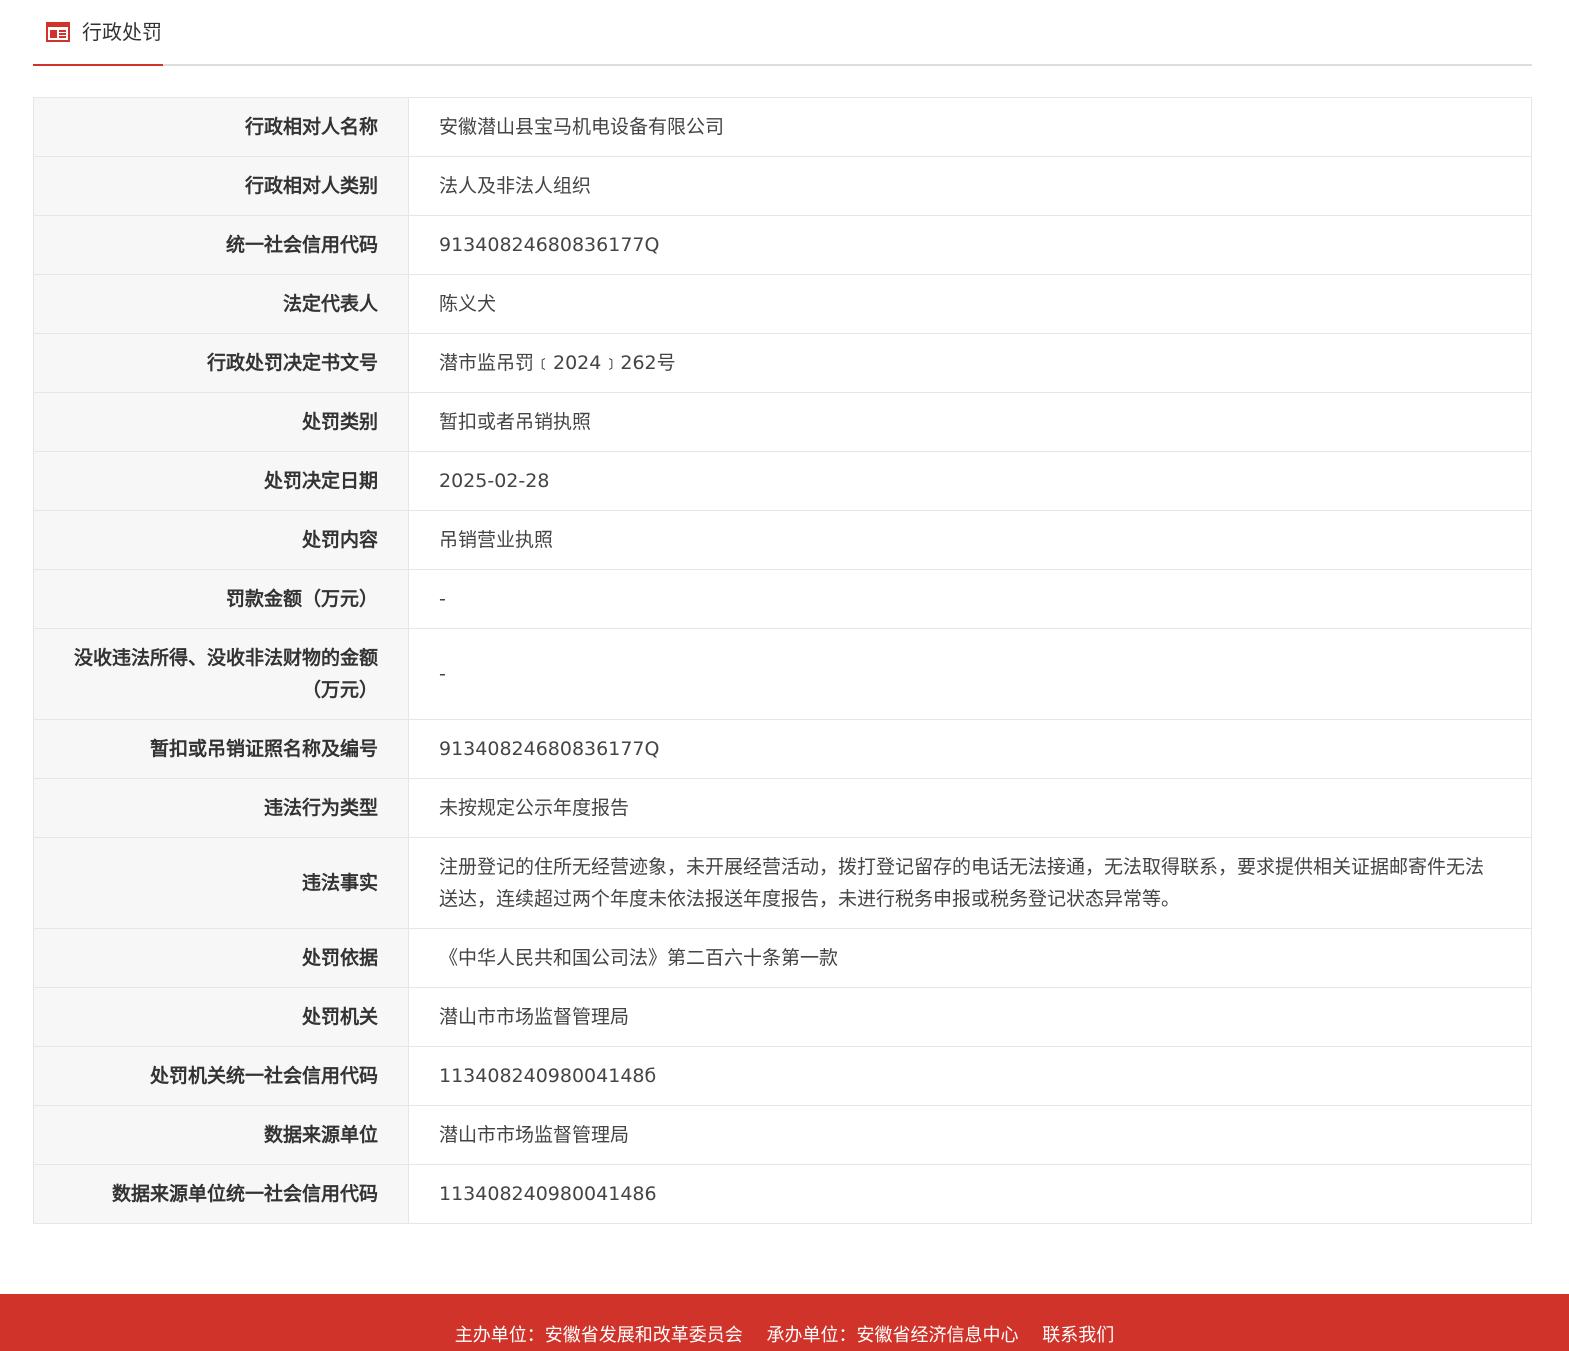 The width and height of the screenshot is (1569, 1351). I want to click on page-title: 行政处罚, so click(122, 32).